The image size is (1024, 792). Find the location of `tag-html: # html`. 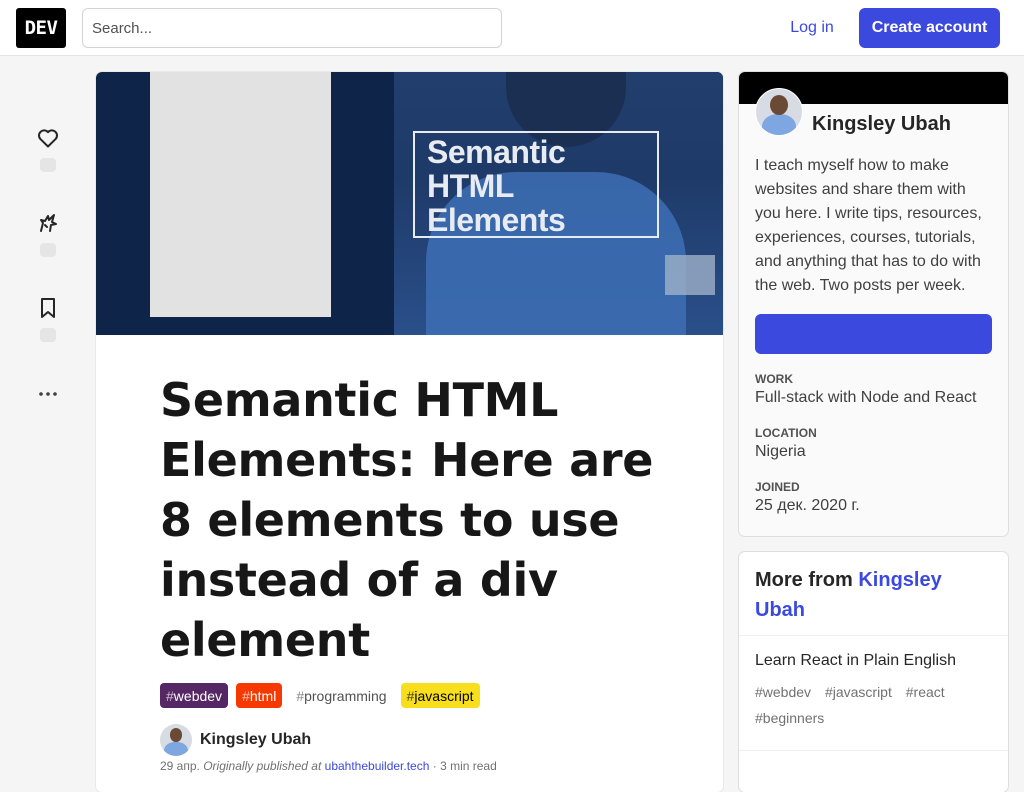

tag-html: # html is located at coordinates (259, 695).